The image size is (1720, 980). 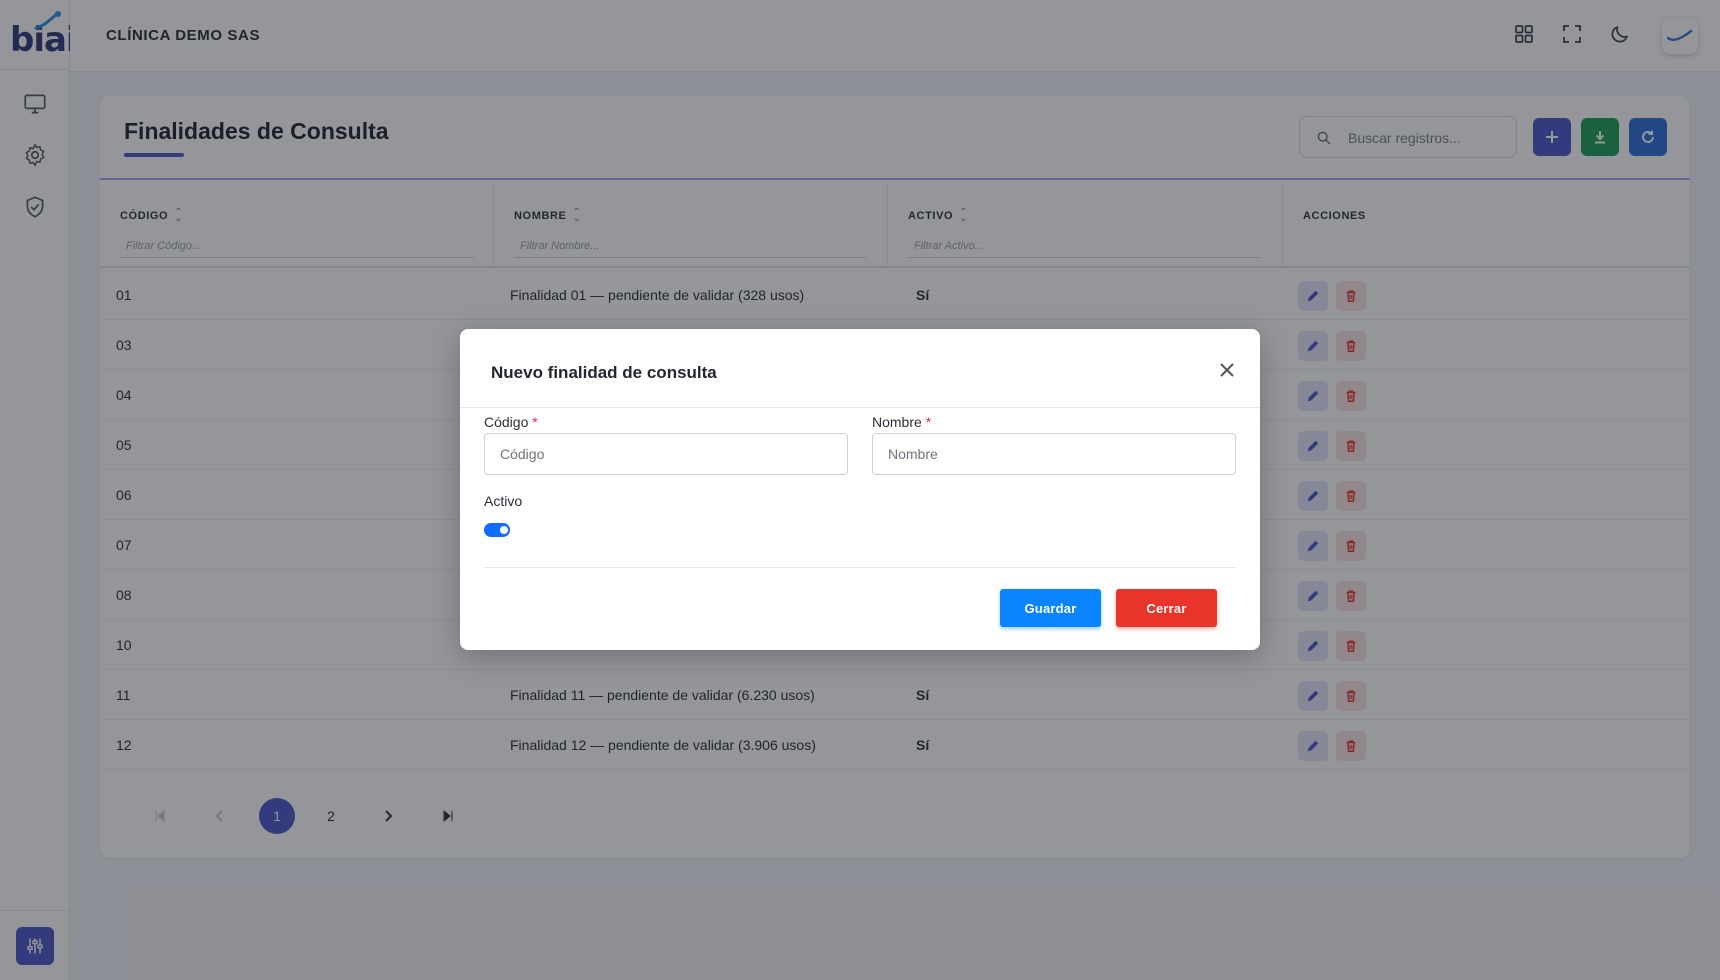 What do you see at coordinates (897, 422) in the screenshot?
I see `nombre-label-text: Nombre` at bounding box center [897, 422].